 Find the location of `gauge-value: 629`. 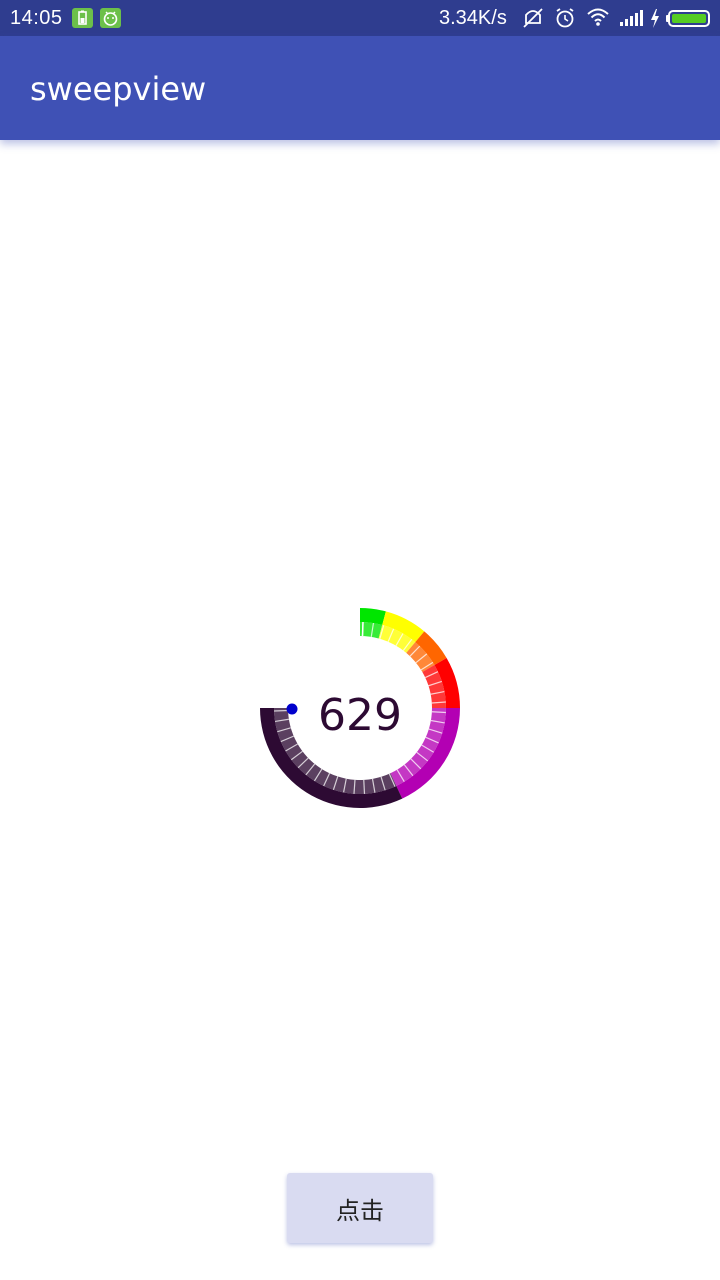

gauge-value: 629 is located at coordinates (360, 715).